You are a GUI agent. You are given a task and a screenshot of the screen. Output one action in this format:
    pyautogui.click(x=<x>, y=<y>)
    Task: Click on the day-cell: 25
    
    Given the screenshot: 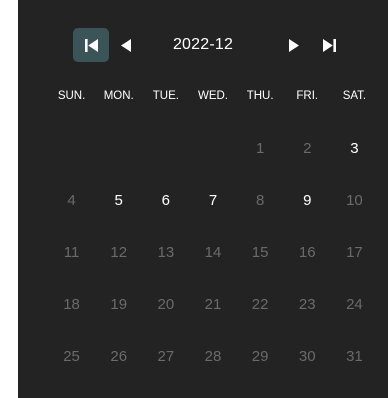 What is the action you would take?
    pyautogui.click(x=71, y=356)
    